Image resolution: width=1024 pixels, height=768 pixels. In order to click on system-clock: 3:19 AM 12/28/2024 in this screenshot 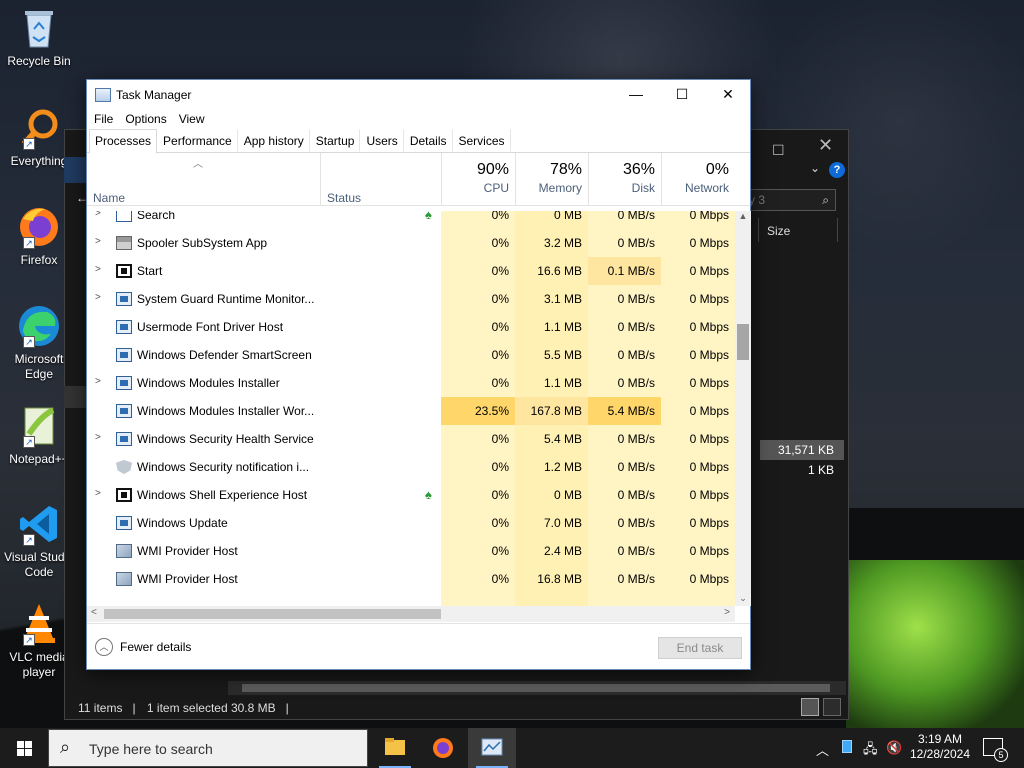, I will do `click(940, 747)`.